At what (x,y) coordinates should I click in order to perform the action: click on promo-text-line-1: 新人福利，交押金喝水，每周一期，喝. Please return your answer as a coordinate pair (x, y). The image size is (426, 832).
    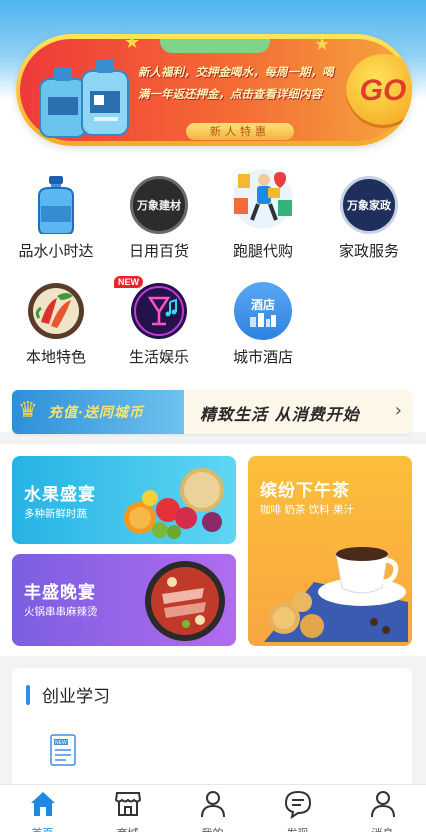
    Looking at the image, I should click on (236, 72).